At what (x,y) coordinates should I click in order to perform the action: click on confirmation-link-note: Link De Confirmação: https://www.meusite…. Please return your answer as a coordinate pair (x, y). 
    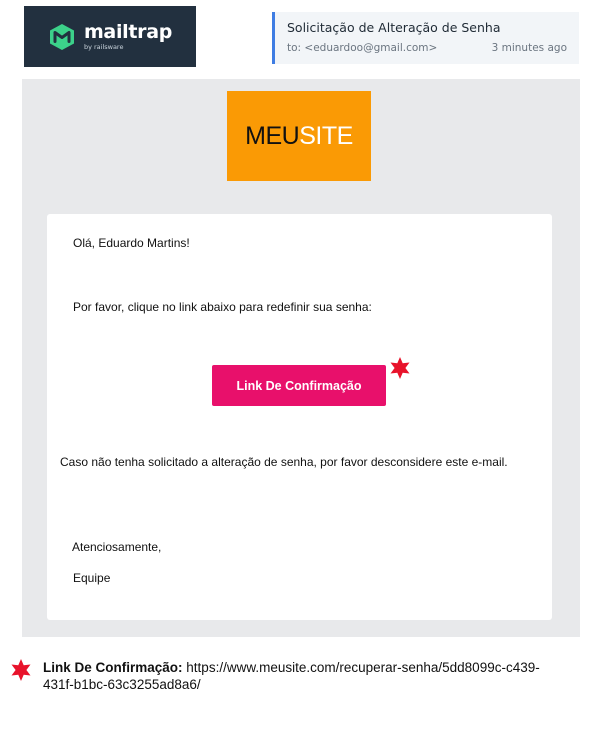
    Looking at the image, I should click on (303, 676).